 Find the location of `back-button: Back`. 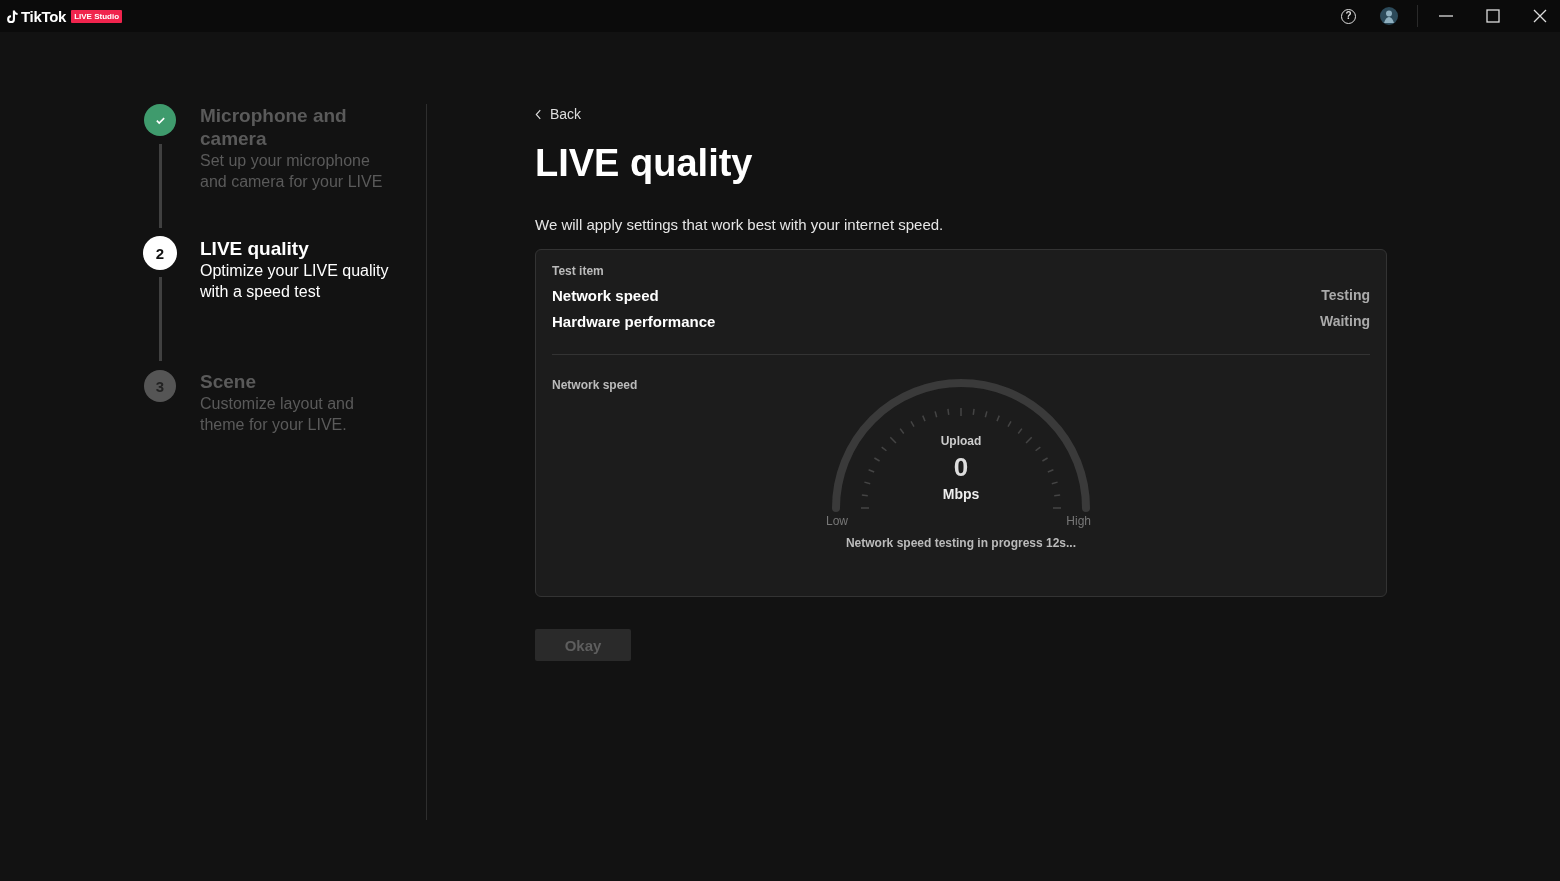

back-button: Back is located at coordinates (558, 114).